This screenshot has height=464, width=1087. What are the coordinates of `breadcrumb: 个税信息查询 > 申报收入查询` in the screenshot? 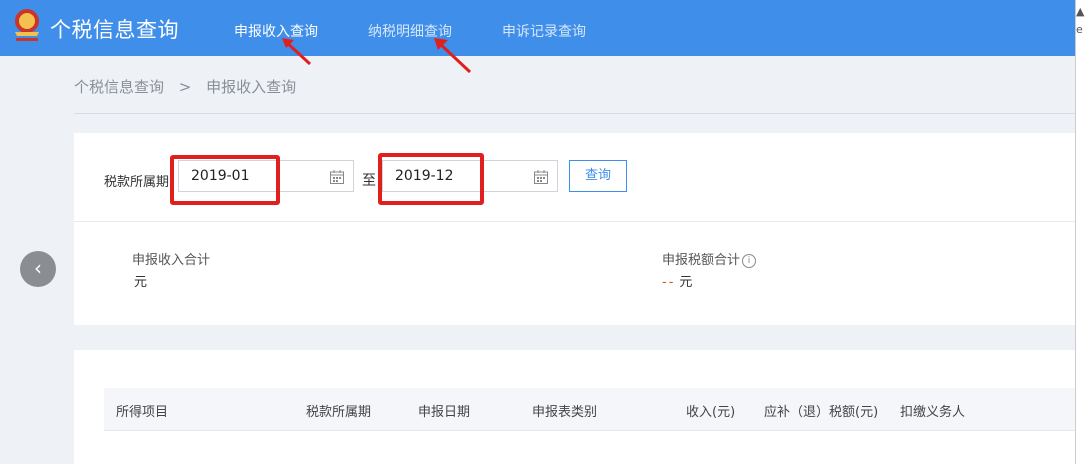 It's located at (185, 86).